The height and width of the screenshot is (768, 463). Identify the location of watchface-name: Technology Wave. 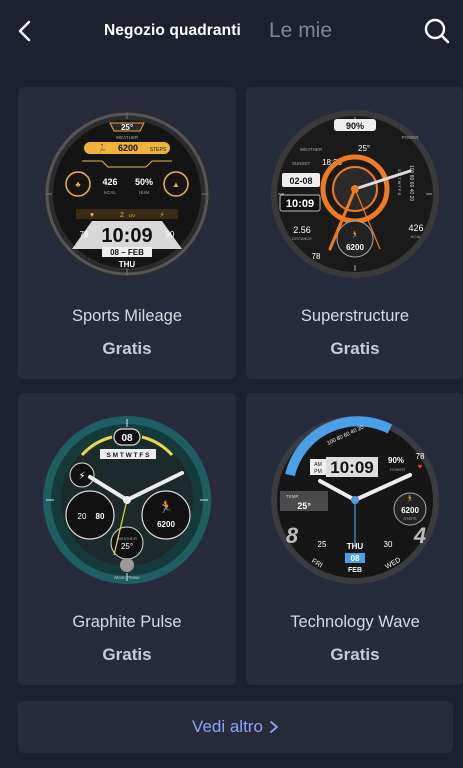
(355, 622).